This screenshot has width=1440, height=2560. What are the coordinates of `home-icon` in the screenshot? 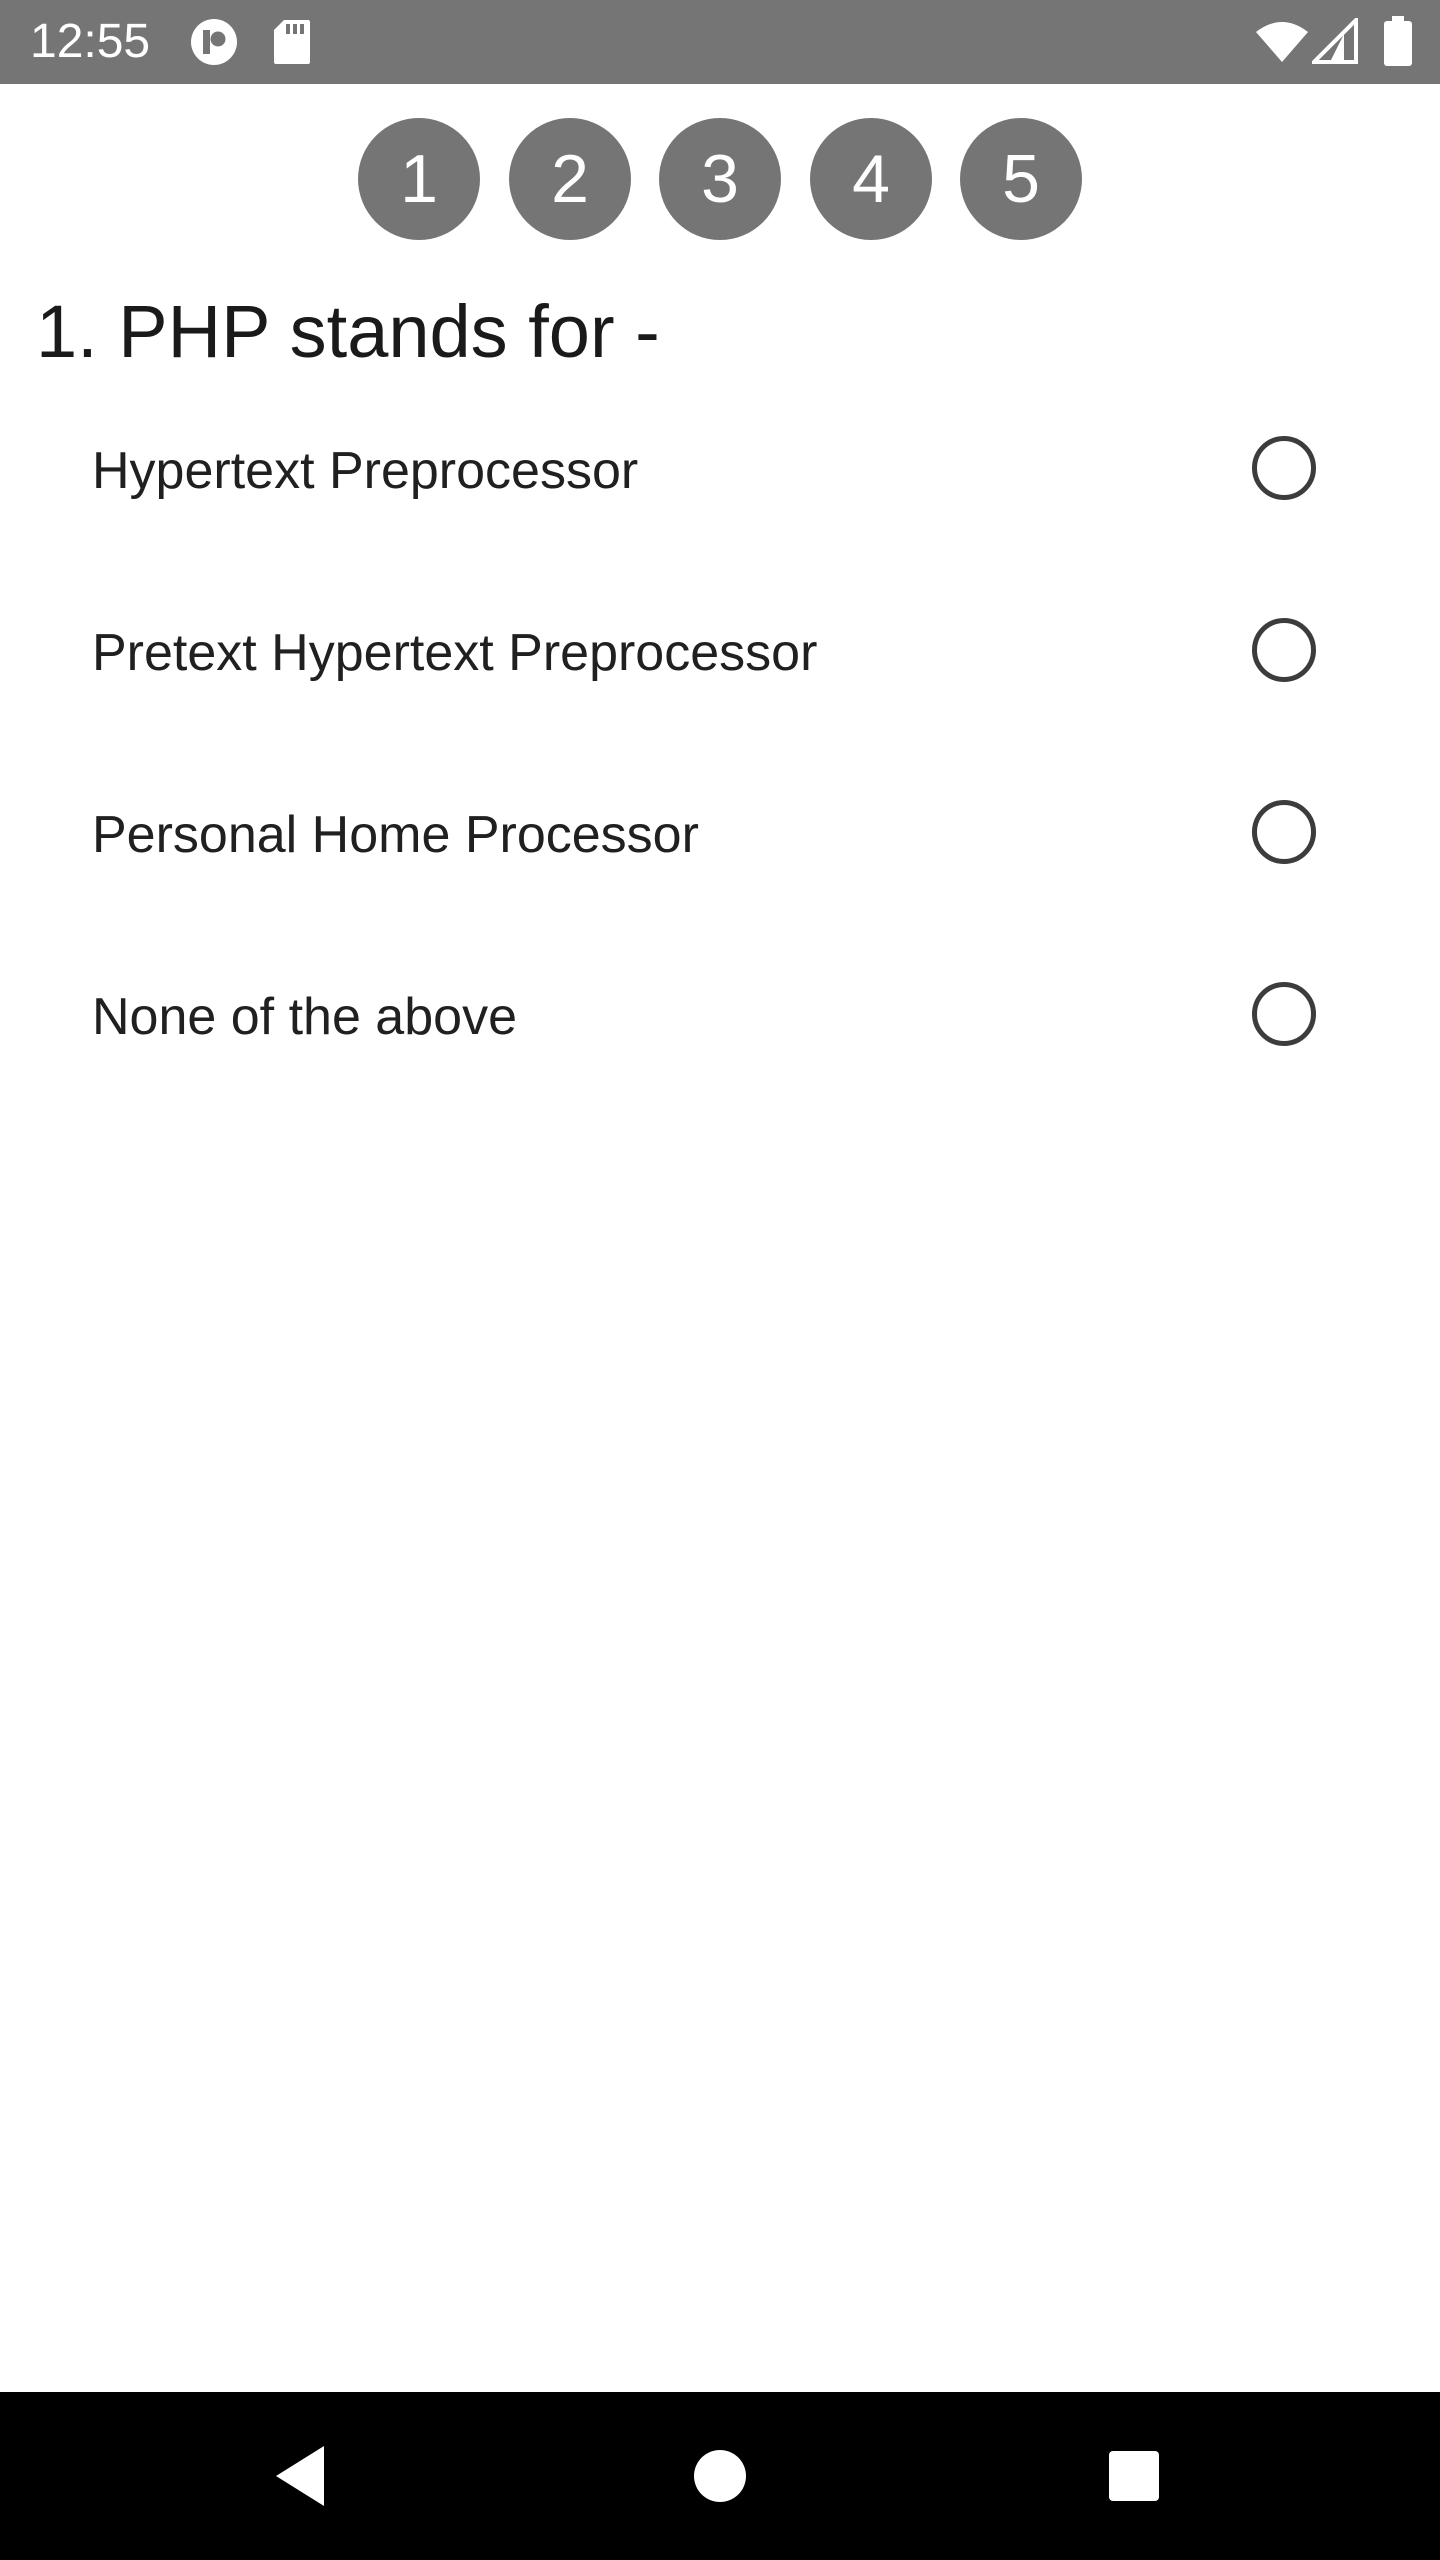 It's located at (720, 2476).